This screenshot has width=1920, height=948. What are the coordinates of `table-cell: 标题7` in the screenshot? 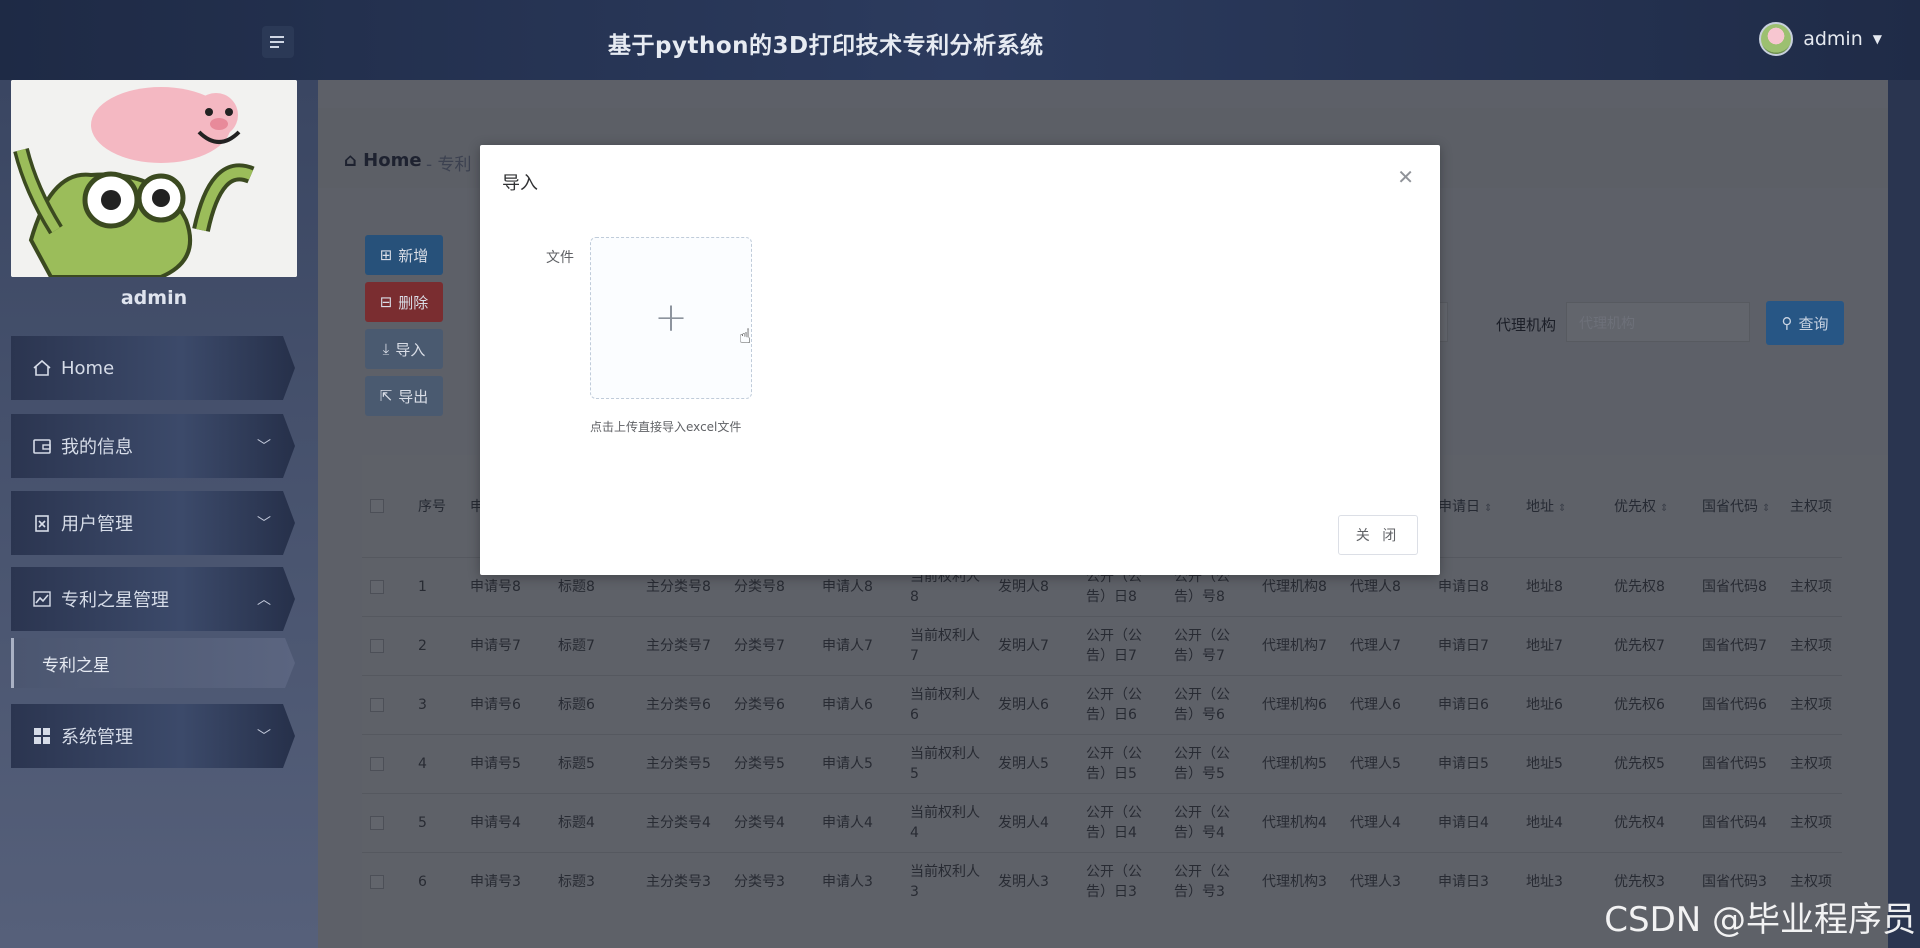 It's located at (594, 645).